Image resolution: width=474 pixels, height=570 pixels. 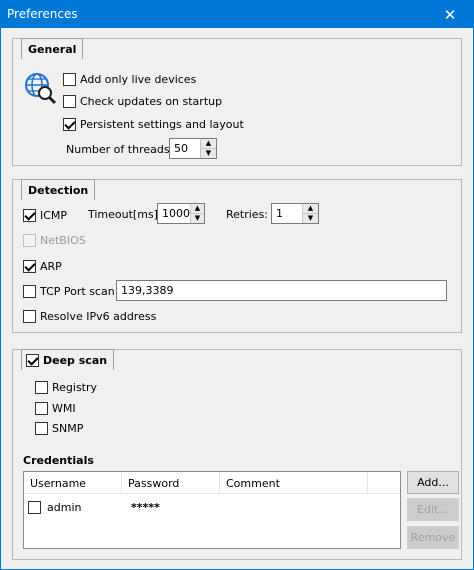 I want to click on deepscan-group-title: Deep scan, so click(x=68, y=359).